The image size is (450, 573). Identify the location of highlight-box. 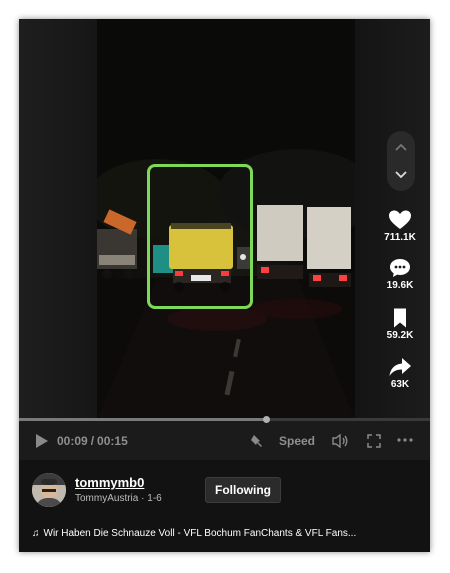
(200, 236).